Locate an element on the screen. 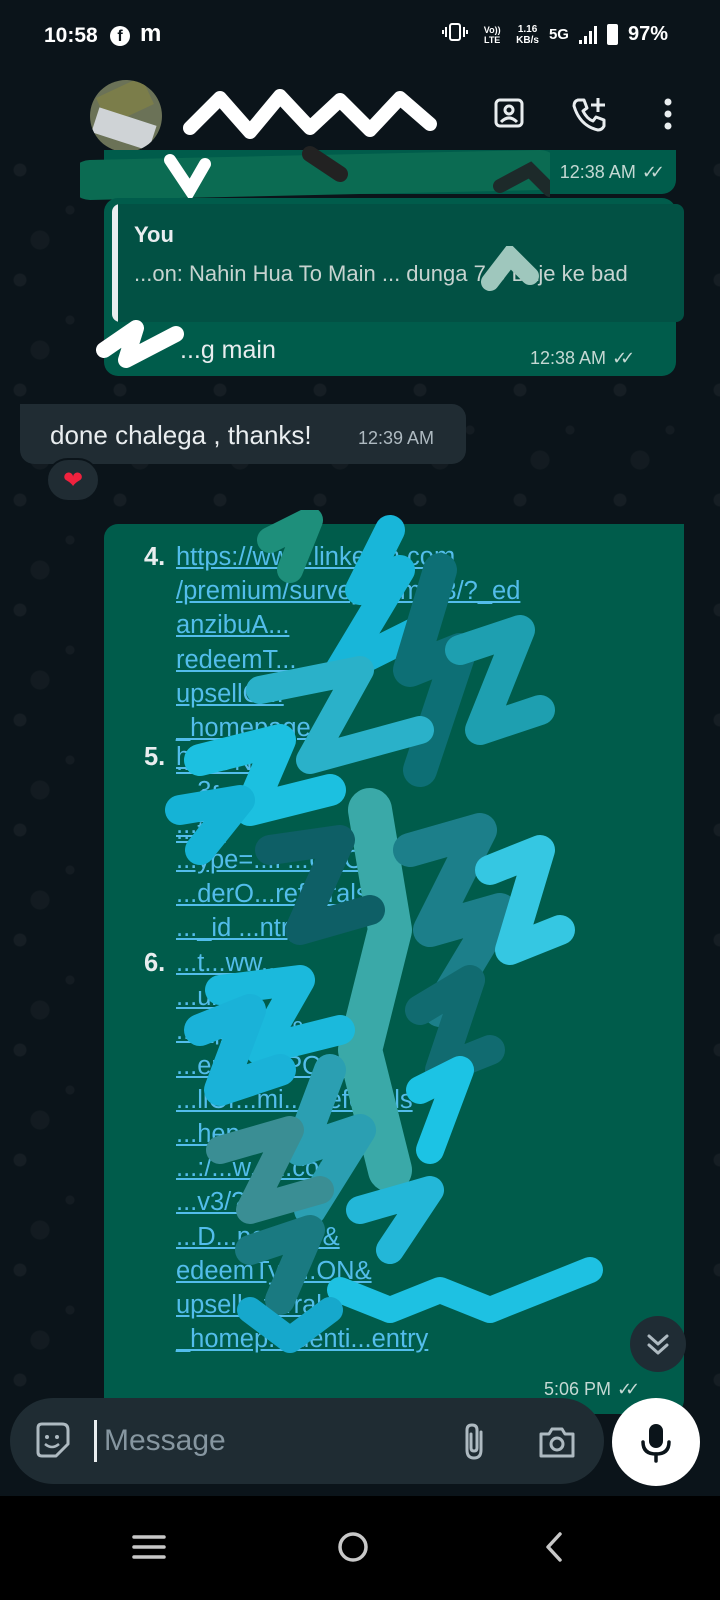 The image size is (720, 1600). add-call-icon is located at coordinates (590, 114).